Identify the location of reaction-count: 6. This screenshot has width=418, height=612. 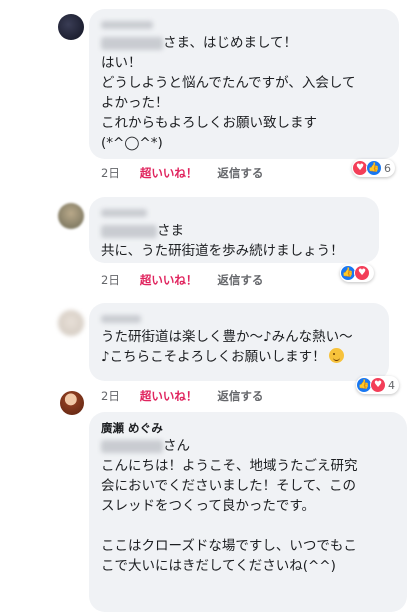
(387, 168).